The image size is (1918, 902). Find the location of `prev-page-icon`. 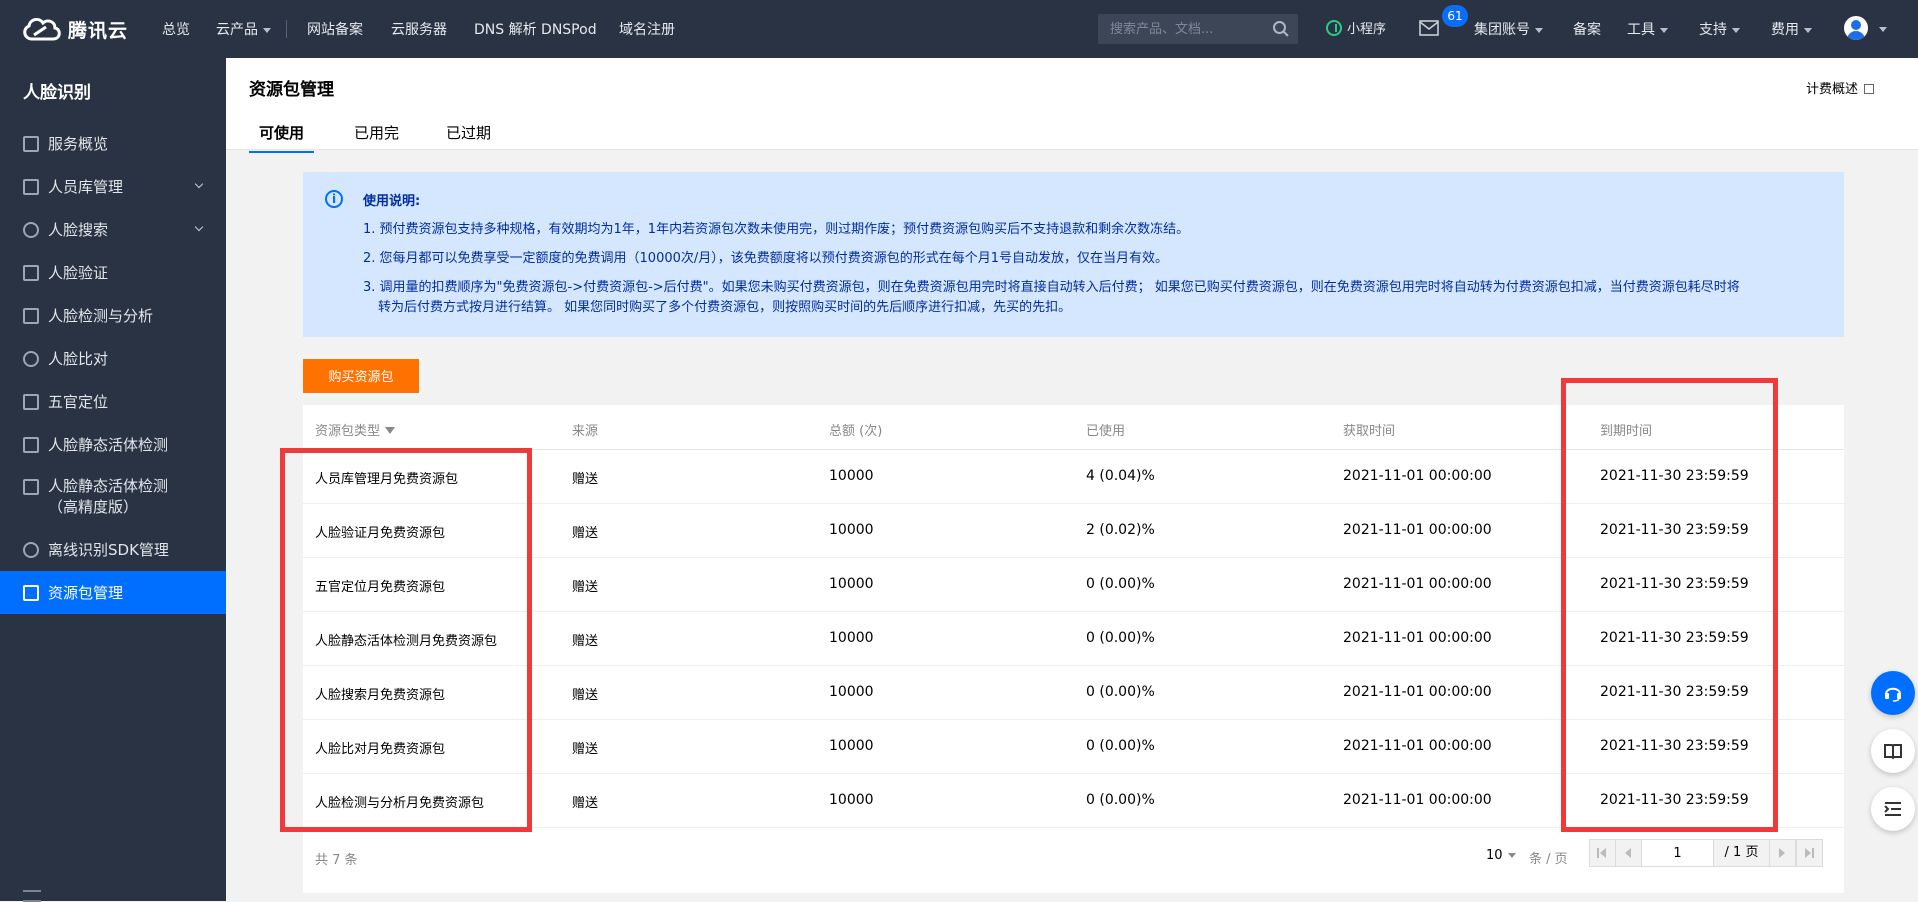

prev-page-icon is located at coordinates (1628, 853).